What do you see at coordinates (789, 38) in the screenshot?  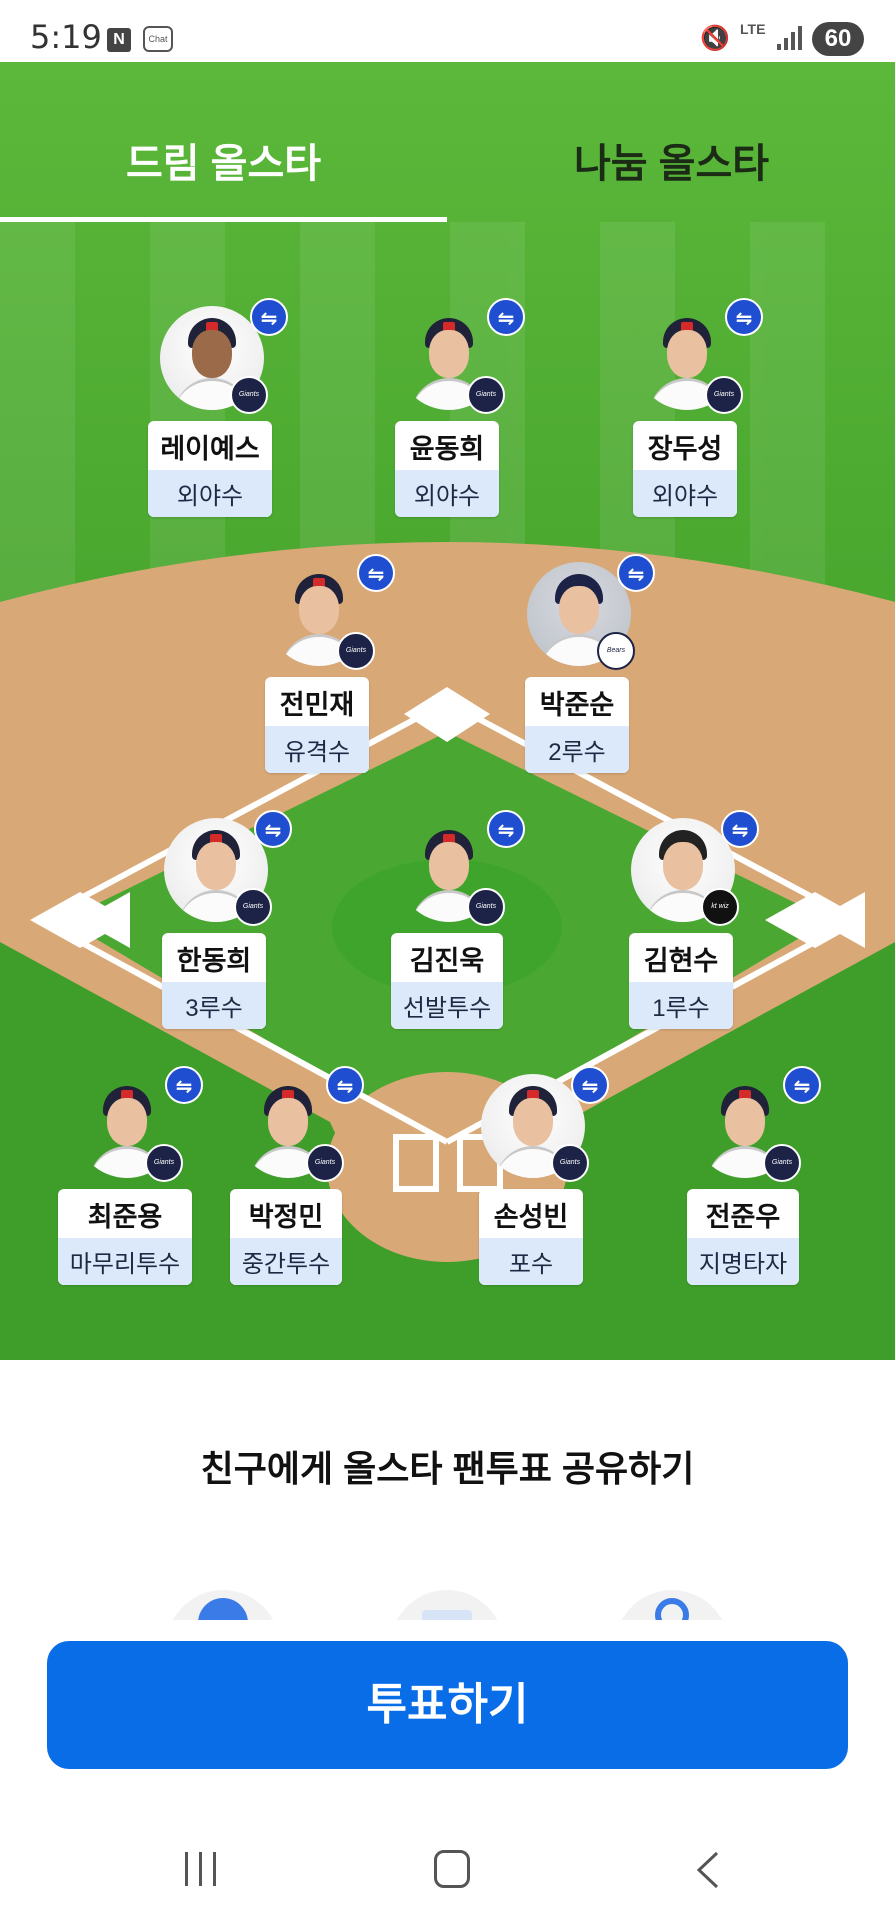 I see `signal-icon` at bounding box center [789, 38].